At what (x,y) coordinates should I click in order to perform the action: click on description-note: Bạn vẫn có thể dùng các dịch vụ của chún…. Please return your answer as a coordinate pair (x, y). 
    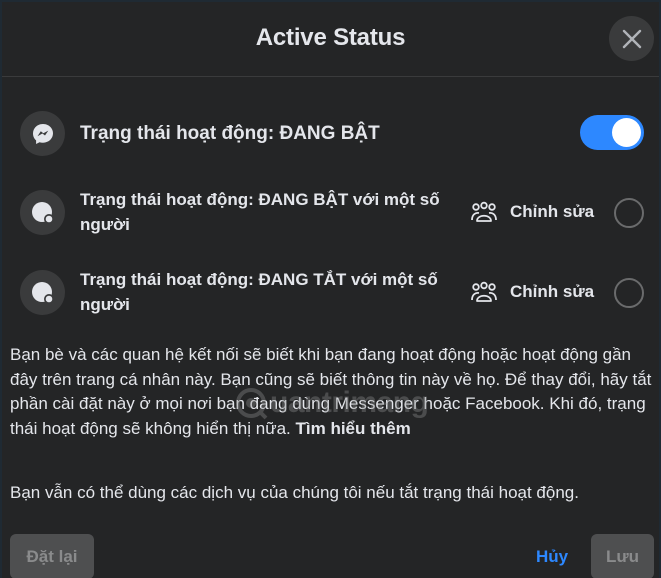
    Looking at the image, I should click on (332, 493).